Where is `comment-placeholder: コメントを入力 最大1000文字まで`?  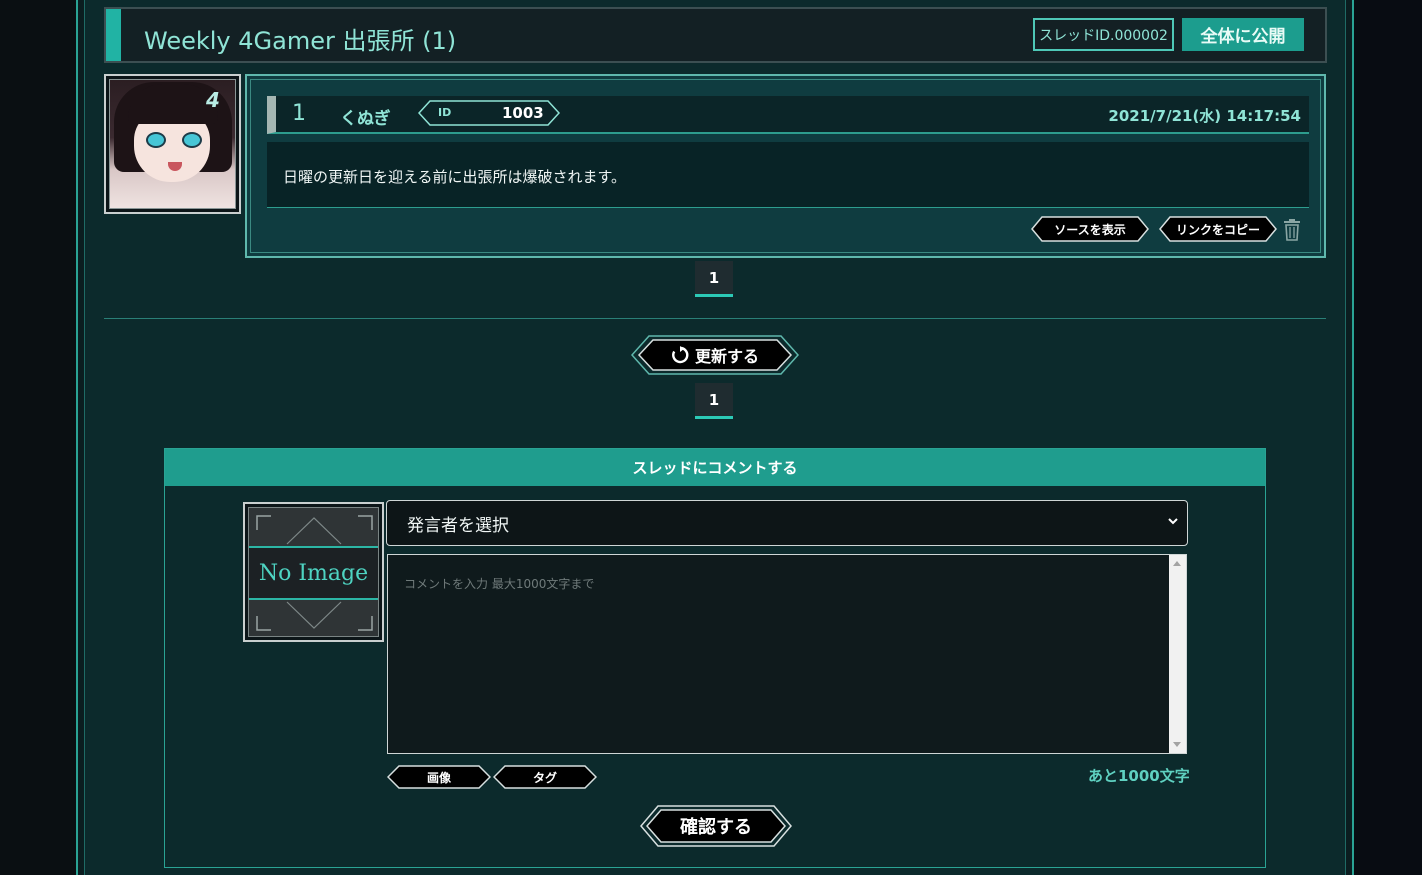 comment-placeholder: コメントを入力 最大1000文字まで is located at coordinates (499, 584).